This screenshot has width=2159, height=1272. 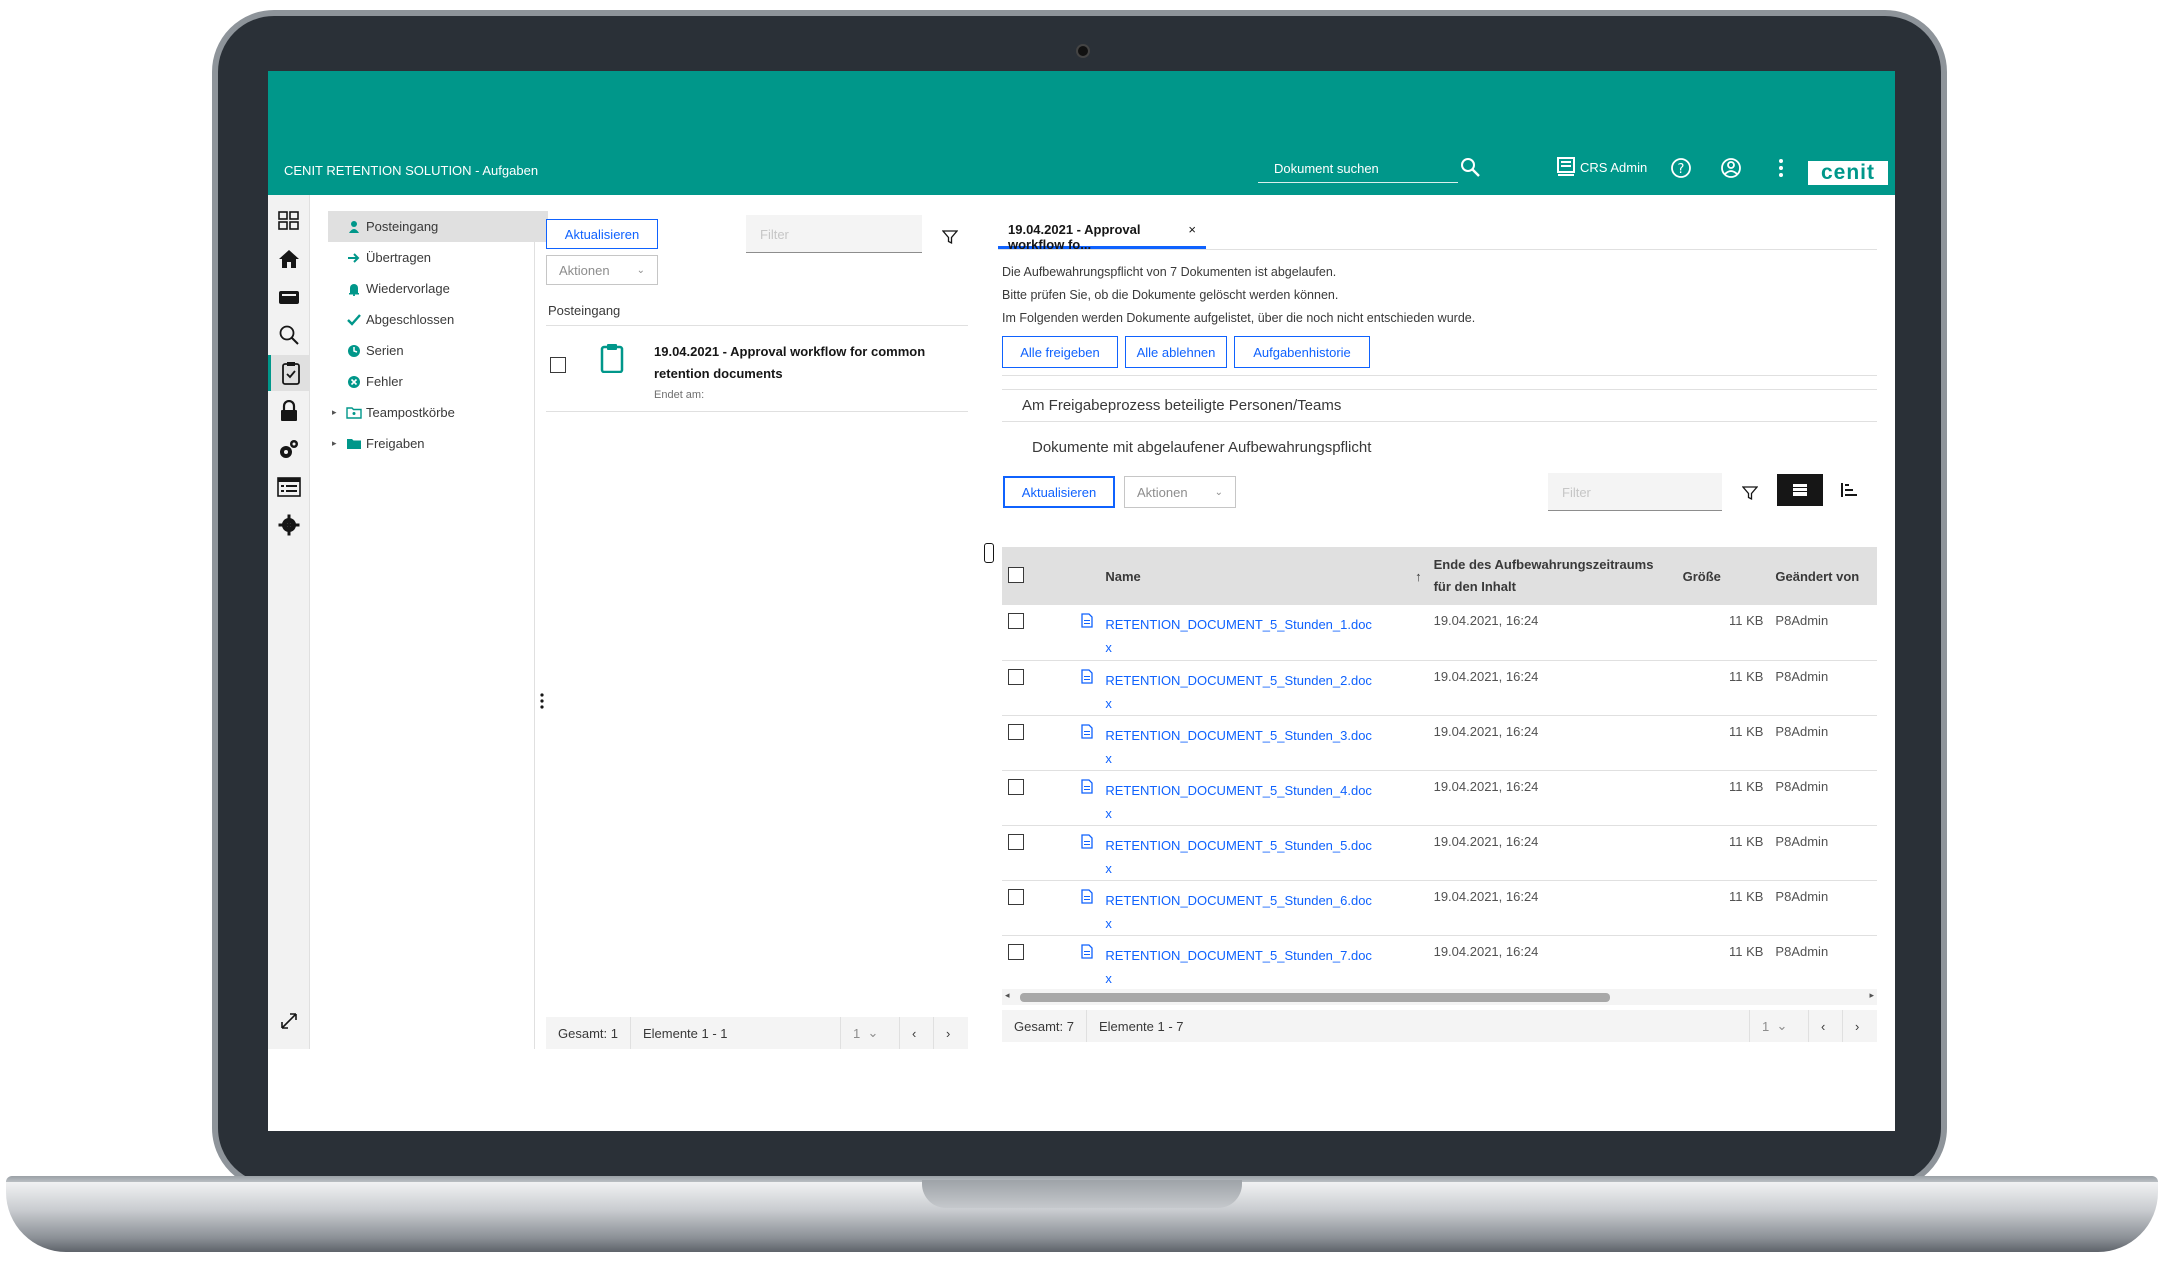 What do you see at coordinates (602, 234) in the screenshot?
I see `refresh-button: Aktualisieren` at bounding box center [602, 234].